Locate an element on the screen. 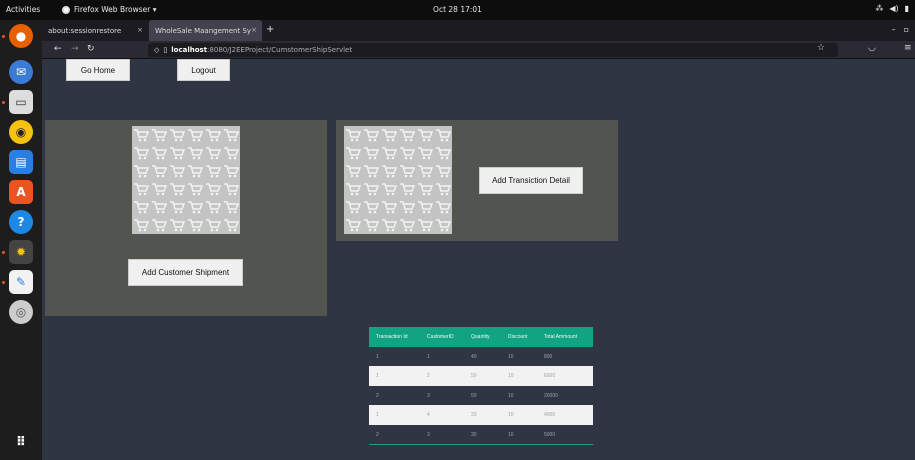 This screenshot has width=915, height=460. tab-label: WholeSale Maangement Sy is located at coordinates (203, 30).